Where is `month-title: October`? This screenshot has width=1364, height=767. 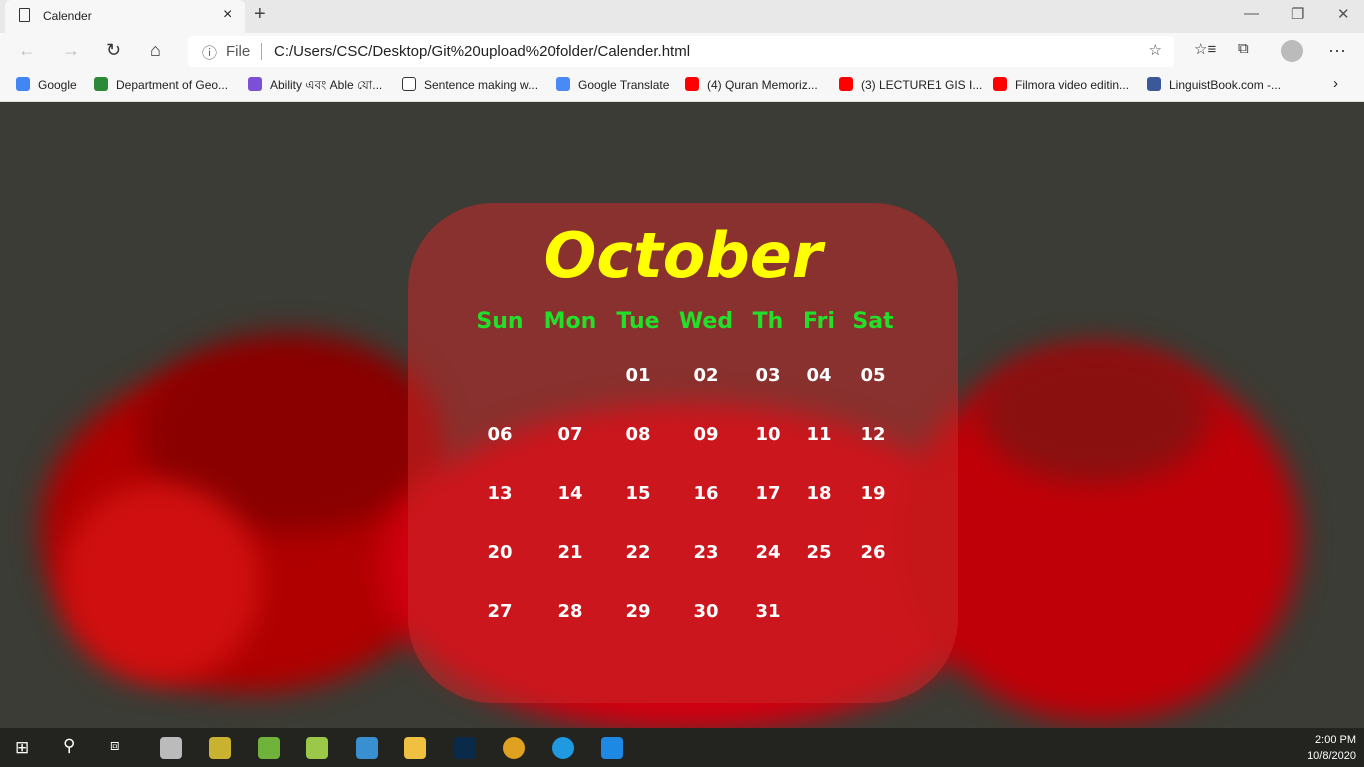
month-title: October is located at coordinates (683, 255).